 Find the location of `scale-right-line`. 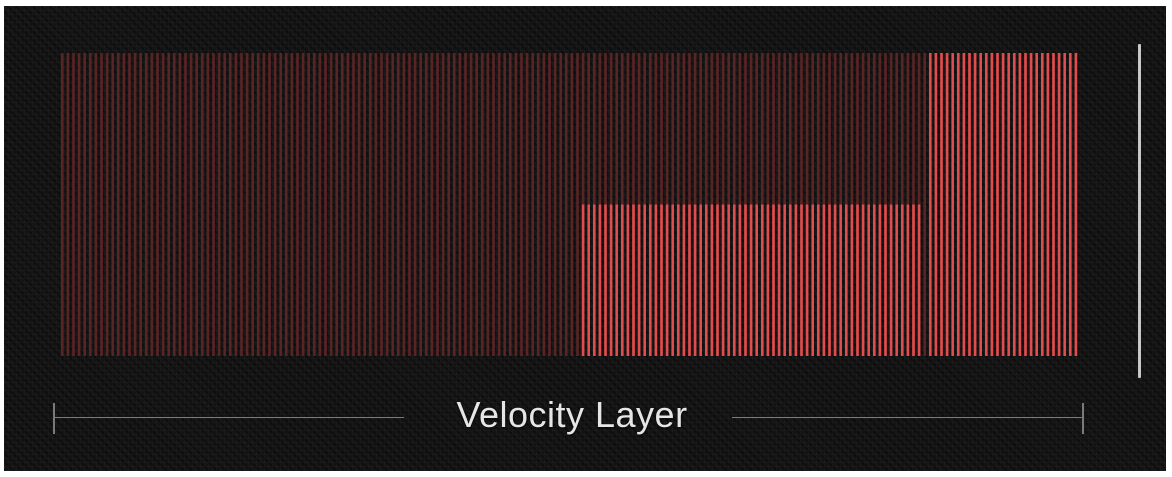

scale-right-line is located at coordinates (907, 417).